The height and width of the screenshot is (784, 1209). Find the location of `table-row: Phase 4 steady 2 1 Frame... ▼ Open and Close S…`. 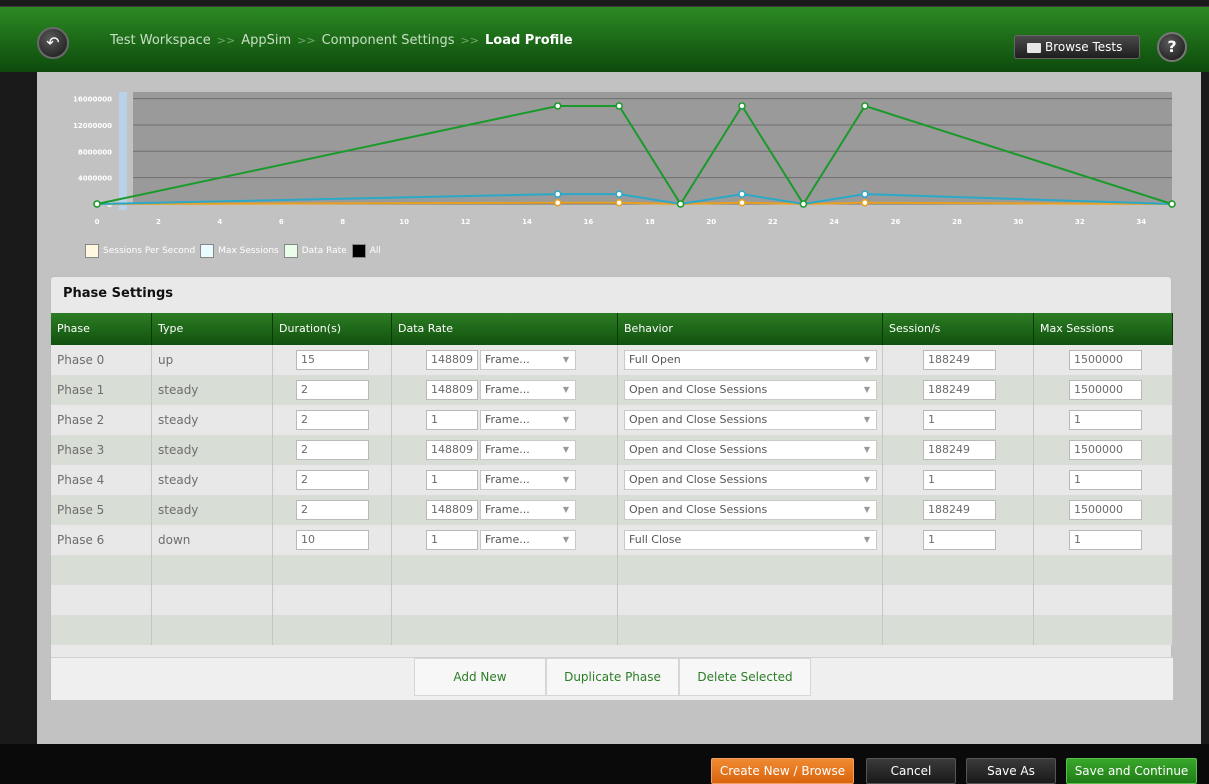

table-row: Phase 4 steady 2 1 Frame... ▼ Open and Close S… is located at coordinates (612, 480).